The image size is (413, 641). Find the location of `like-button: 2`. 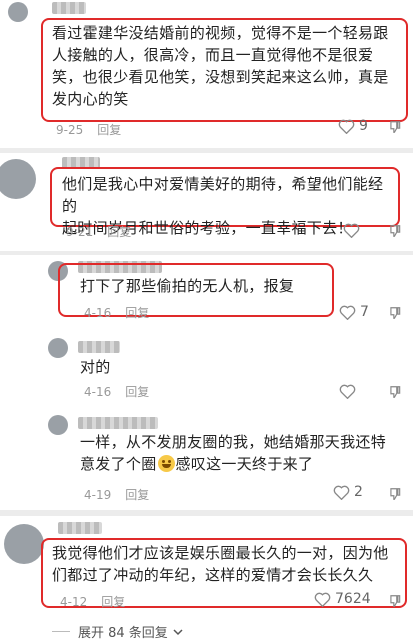

like-button: 2 is located at coordinates (348, 492).